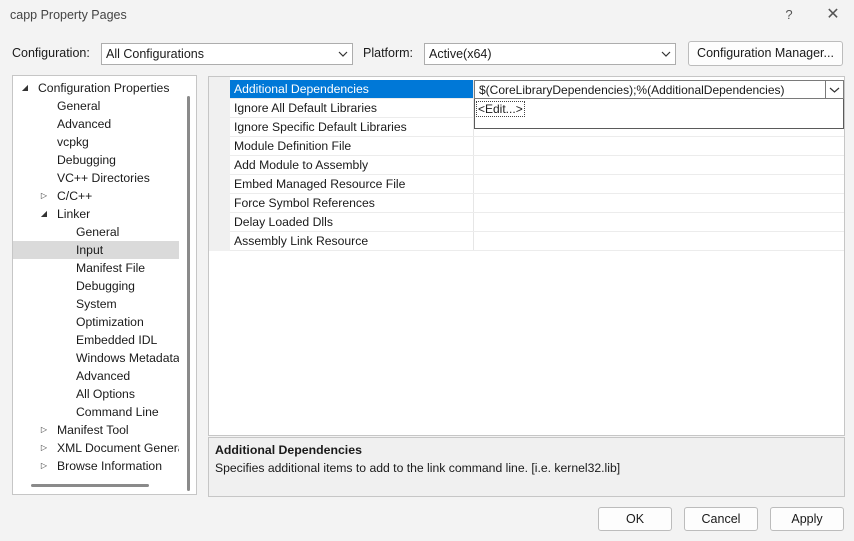 The height and width of the screenshot is (541, 854). I want to click on property-name: Assembly Link Resource, so click(352, 241).